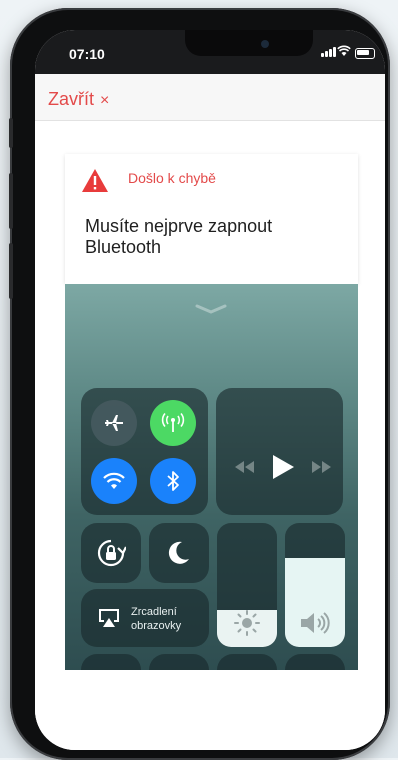  What do you see at coordinates (365, 53) in the screenshot?
I see `battery-icon` at bounding box center [365, 53].